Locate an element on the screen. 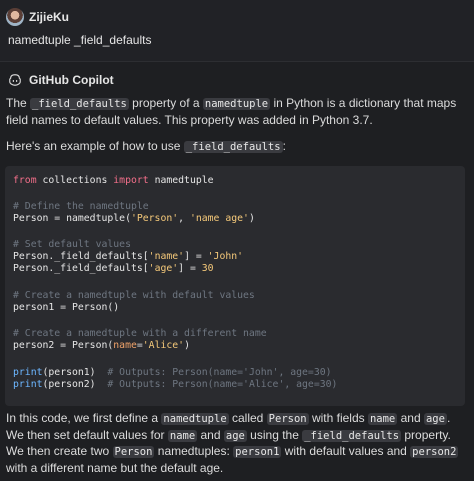  code-line: # Define the namedtuple is located at coordinates (81, 206).